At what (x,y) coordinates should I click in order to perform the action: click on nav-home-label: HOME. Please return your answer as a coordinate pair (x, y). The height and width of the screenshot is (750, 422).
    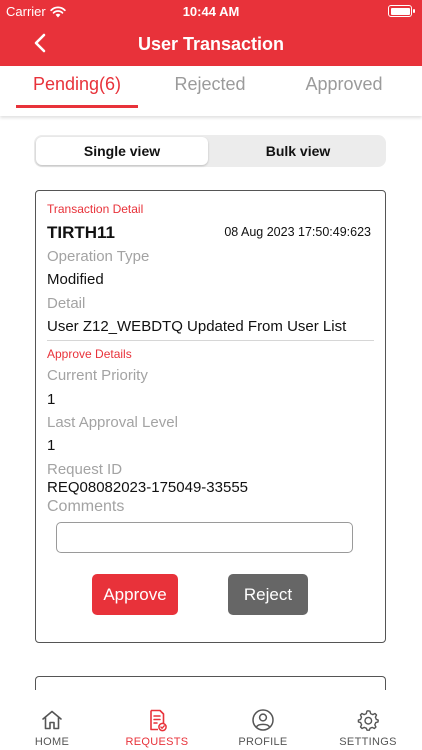
    Looking at the image, I should click on (52, 742).